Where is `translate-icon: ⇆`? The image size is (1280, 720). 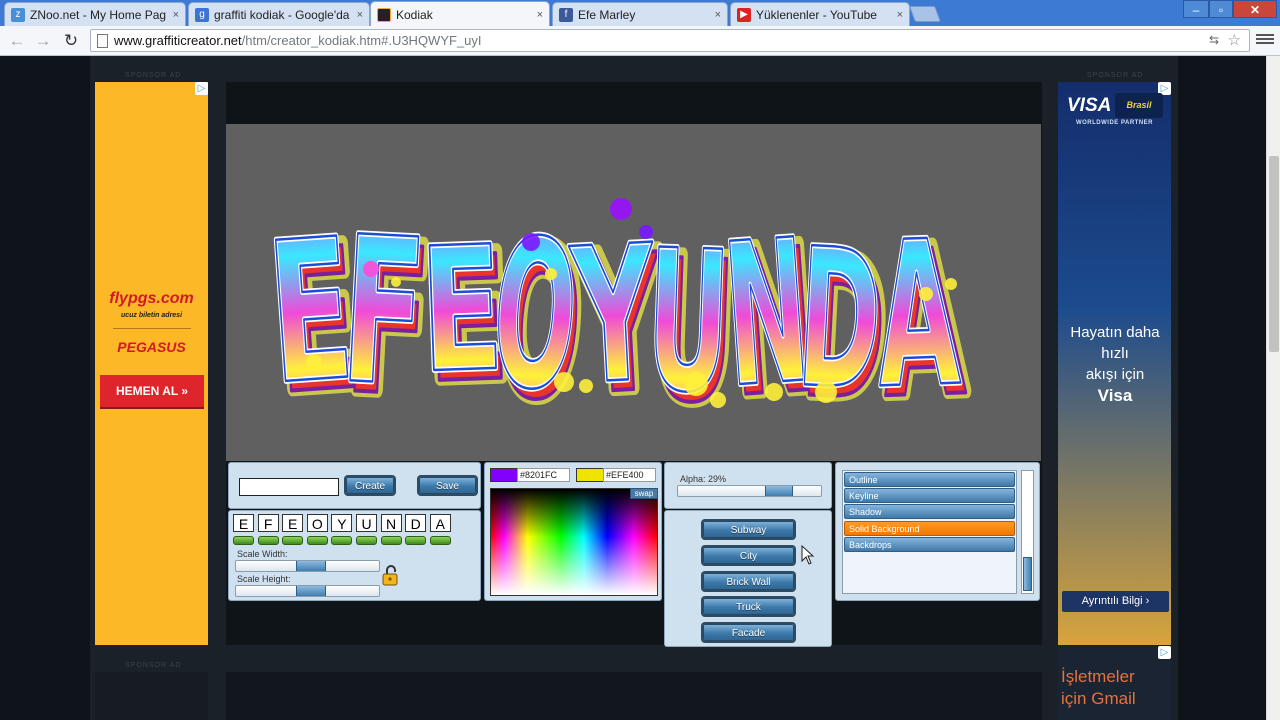
translate-icon: ⇆ is located at coordinates (1214, 40).